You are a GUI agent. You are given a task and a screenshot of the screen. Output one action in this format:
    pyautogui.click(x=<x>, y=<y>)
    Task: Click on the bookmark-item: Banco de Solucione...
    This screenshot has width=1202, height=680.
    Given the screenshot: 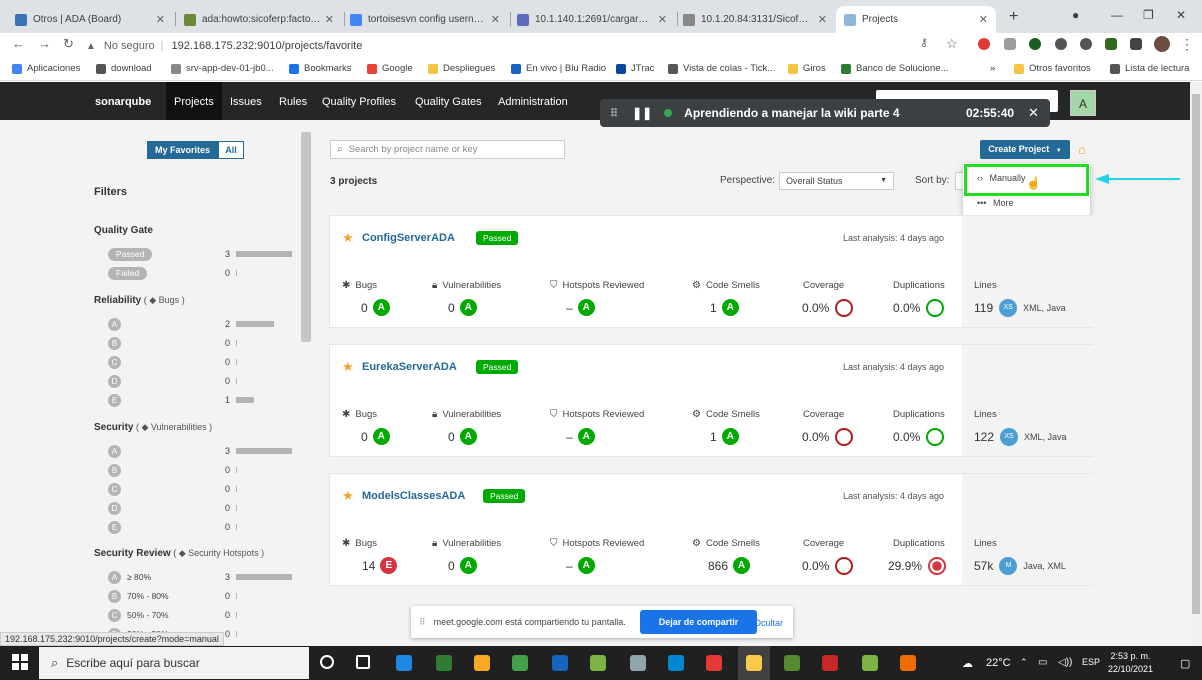 What is the action you would take?
    pyautogui.click(x=894, y=68)
    